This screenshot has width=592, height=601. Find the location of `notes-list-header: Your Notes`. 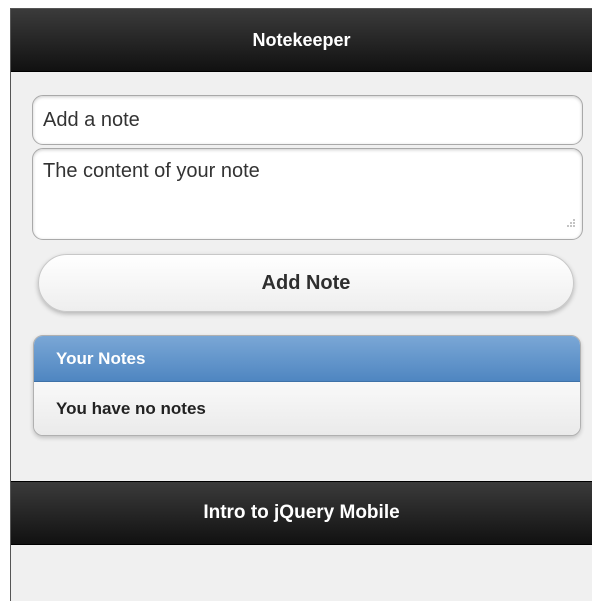

notes-list-header: Your Notes is located at coordinates (307, 359).